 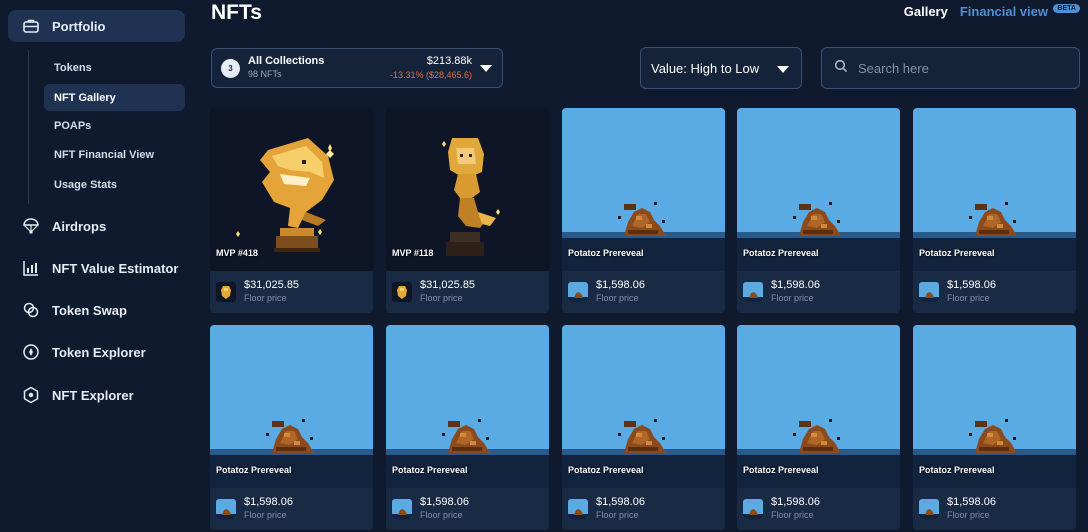 I want to click on swap-icon, so click(x=31, y=310).